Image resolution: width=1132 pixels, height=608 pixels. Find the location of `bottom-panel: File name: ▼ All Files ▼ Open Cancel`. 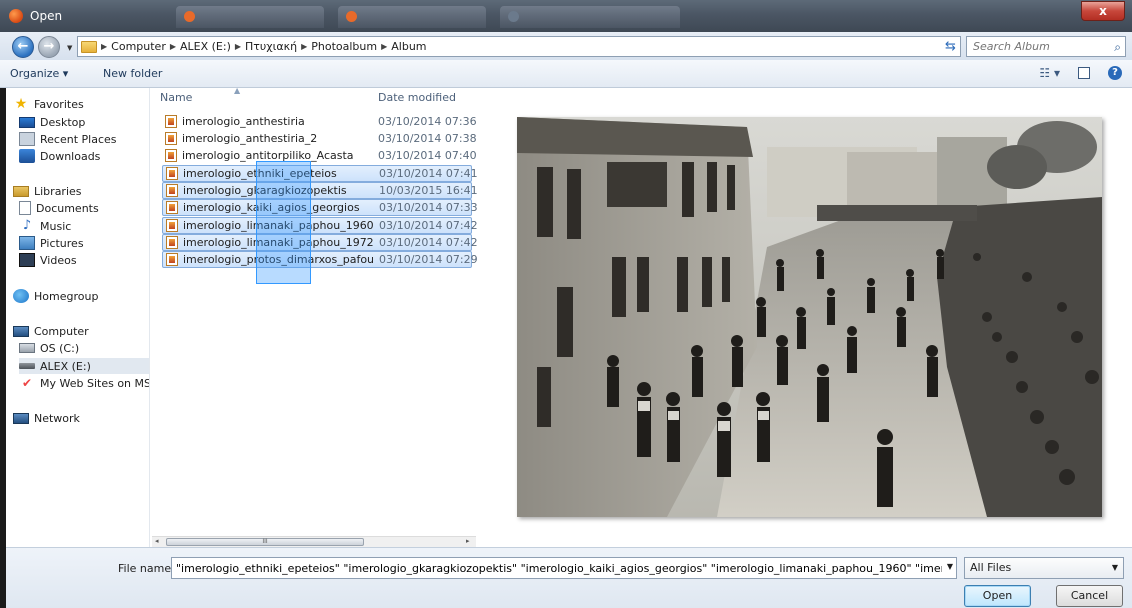

bottom-panel: File name: ▼ All Files ▼ Open Cancel is located at coordinates (569, 577).